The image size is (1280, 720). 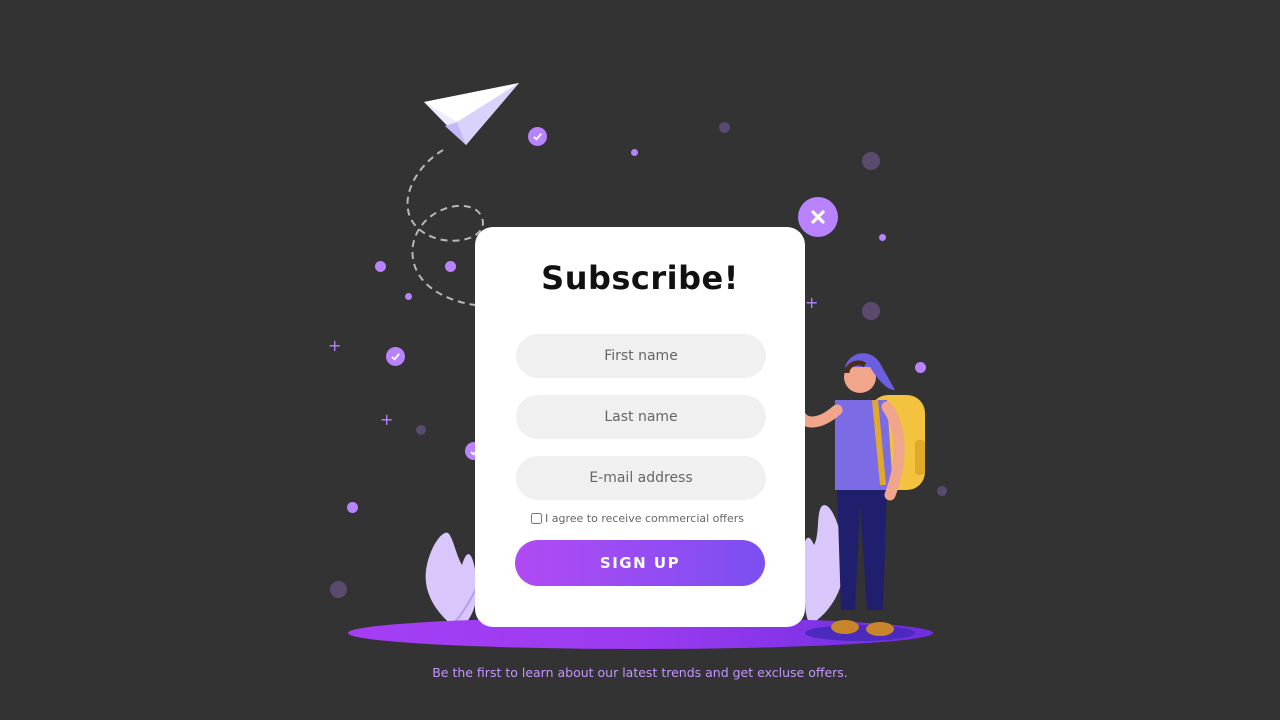 I want to click on consent-label: I agree to receive commercial offers, so click(x=644, y=518).